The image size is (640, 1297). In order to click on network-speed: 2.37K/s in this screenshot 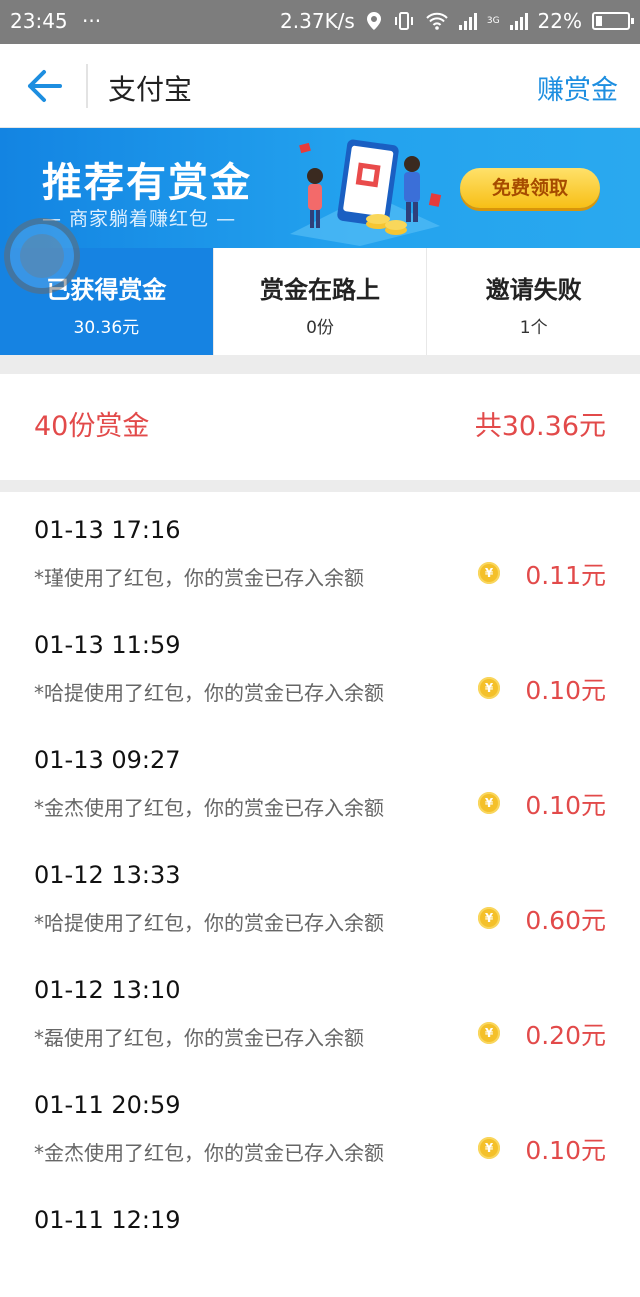, I will do `click(317, 21)`.